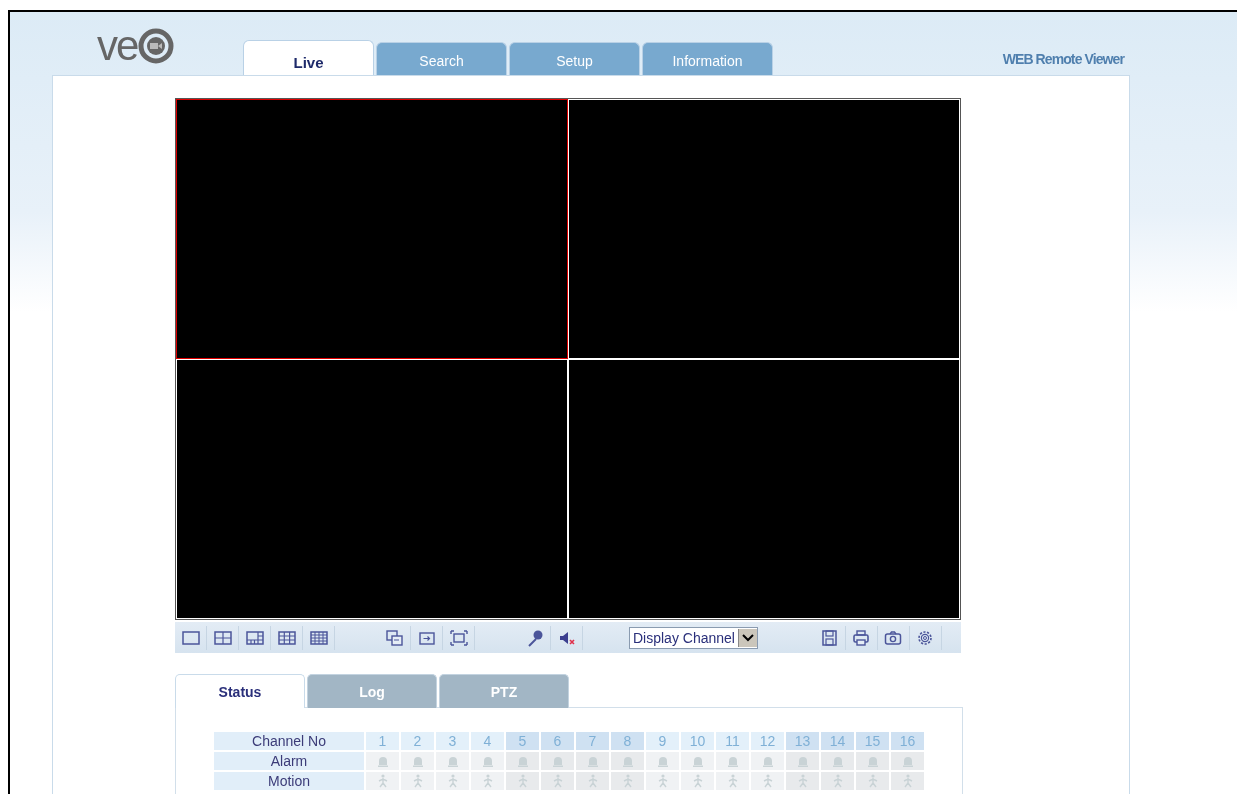 The image size is (1237, 794). I want to click on nav-tab: Information, so click(707, 58).